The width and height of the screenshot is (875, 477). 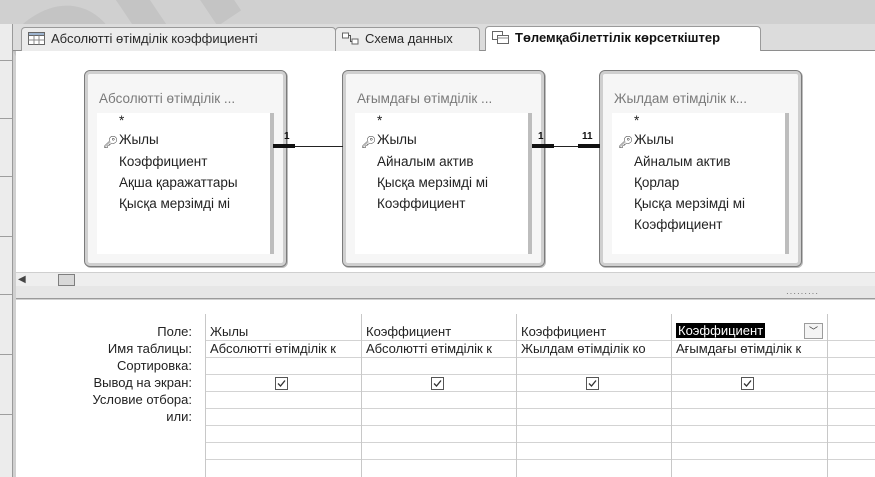 I want to click on scroll-thumb, so click(x=66, y=280).